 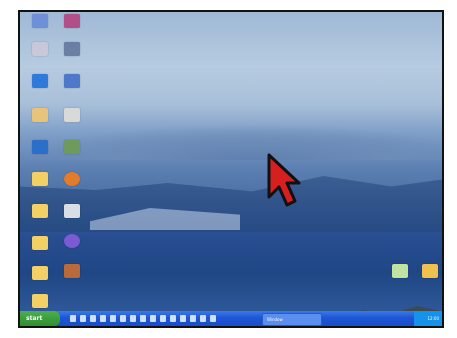 What do you see at coordinates (231, 142) in the screenshot?
I see `mountain-ridge` at bounding box center [231, 142].